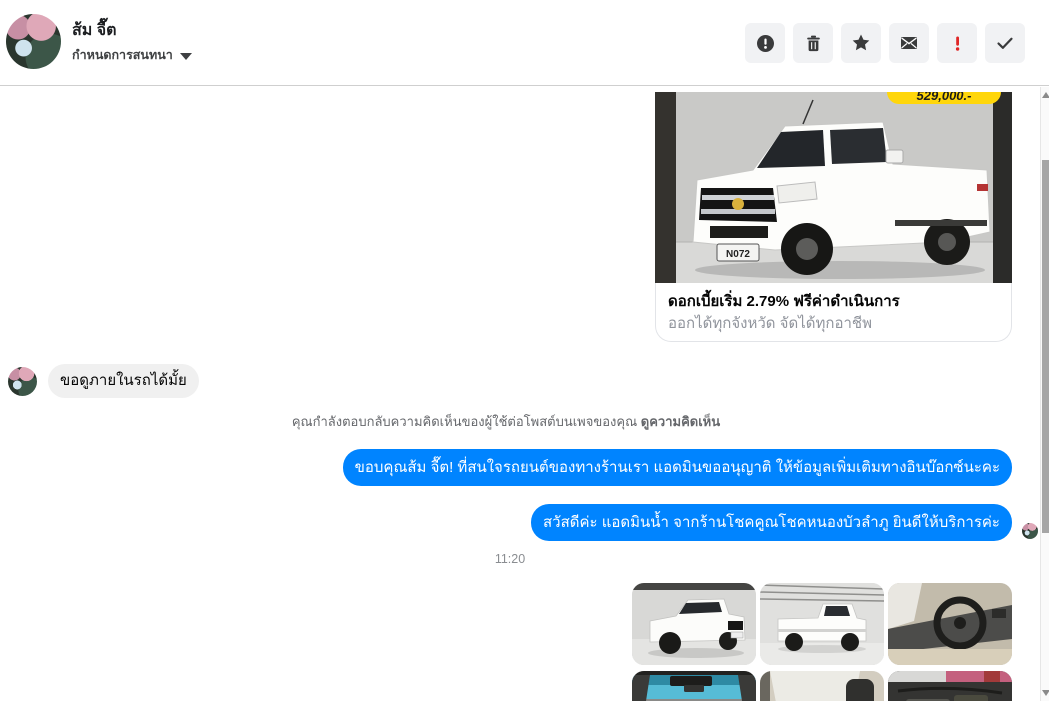 This screenshot has width=1049, height=701. What do you see at coordinates (33, 41) in the screenshot?
I see `peer-avatar` at bounding box center [33, 41].